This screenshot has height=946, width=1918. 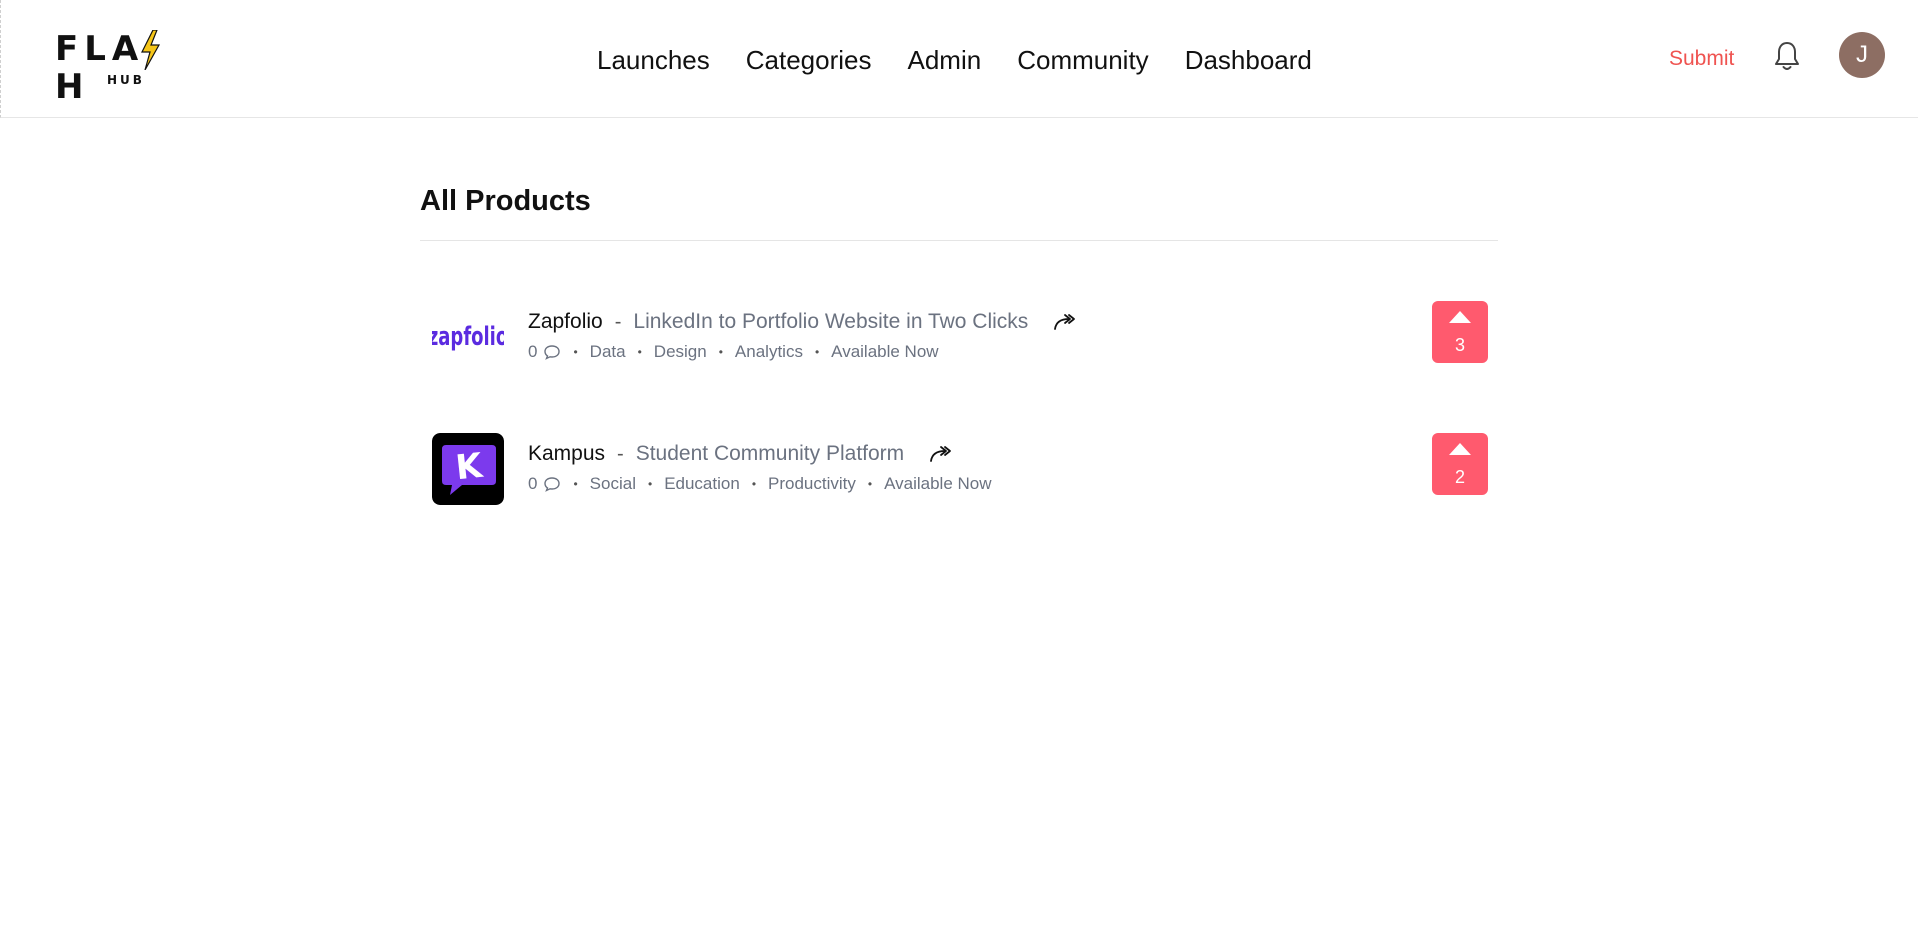 I want to click on zapfolio-logo-text: zapfolio, so click(x=468, y=337).